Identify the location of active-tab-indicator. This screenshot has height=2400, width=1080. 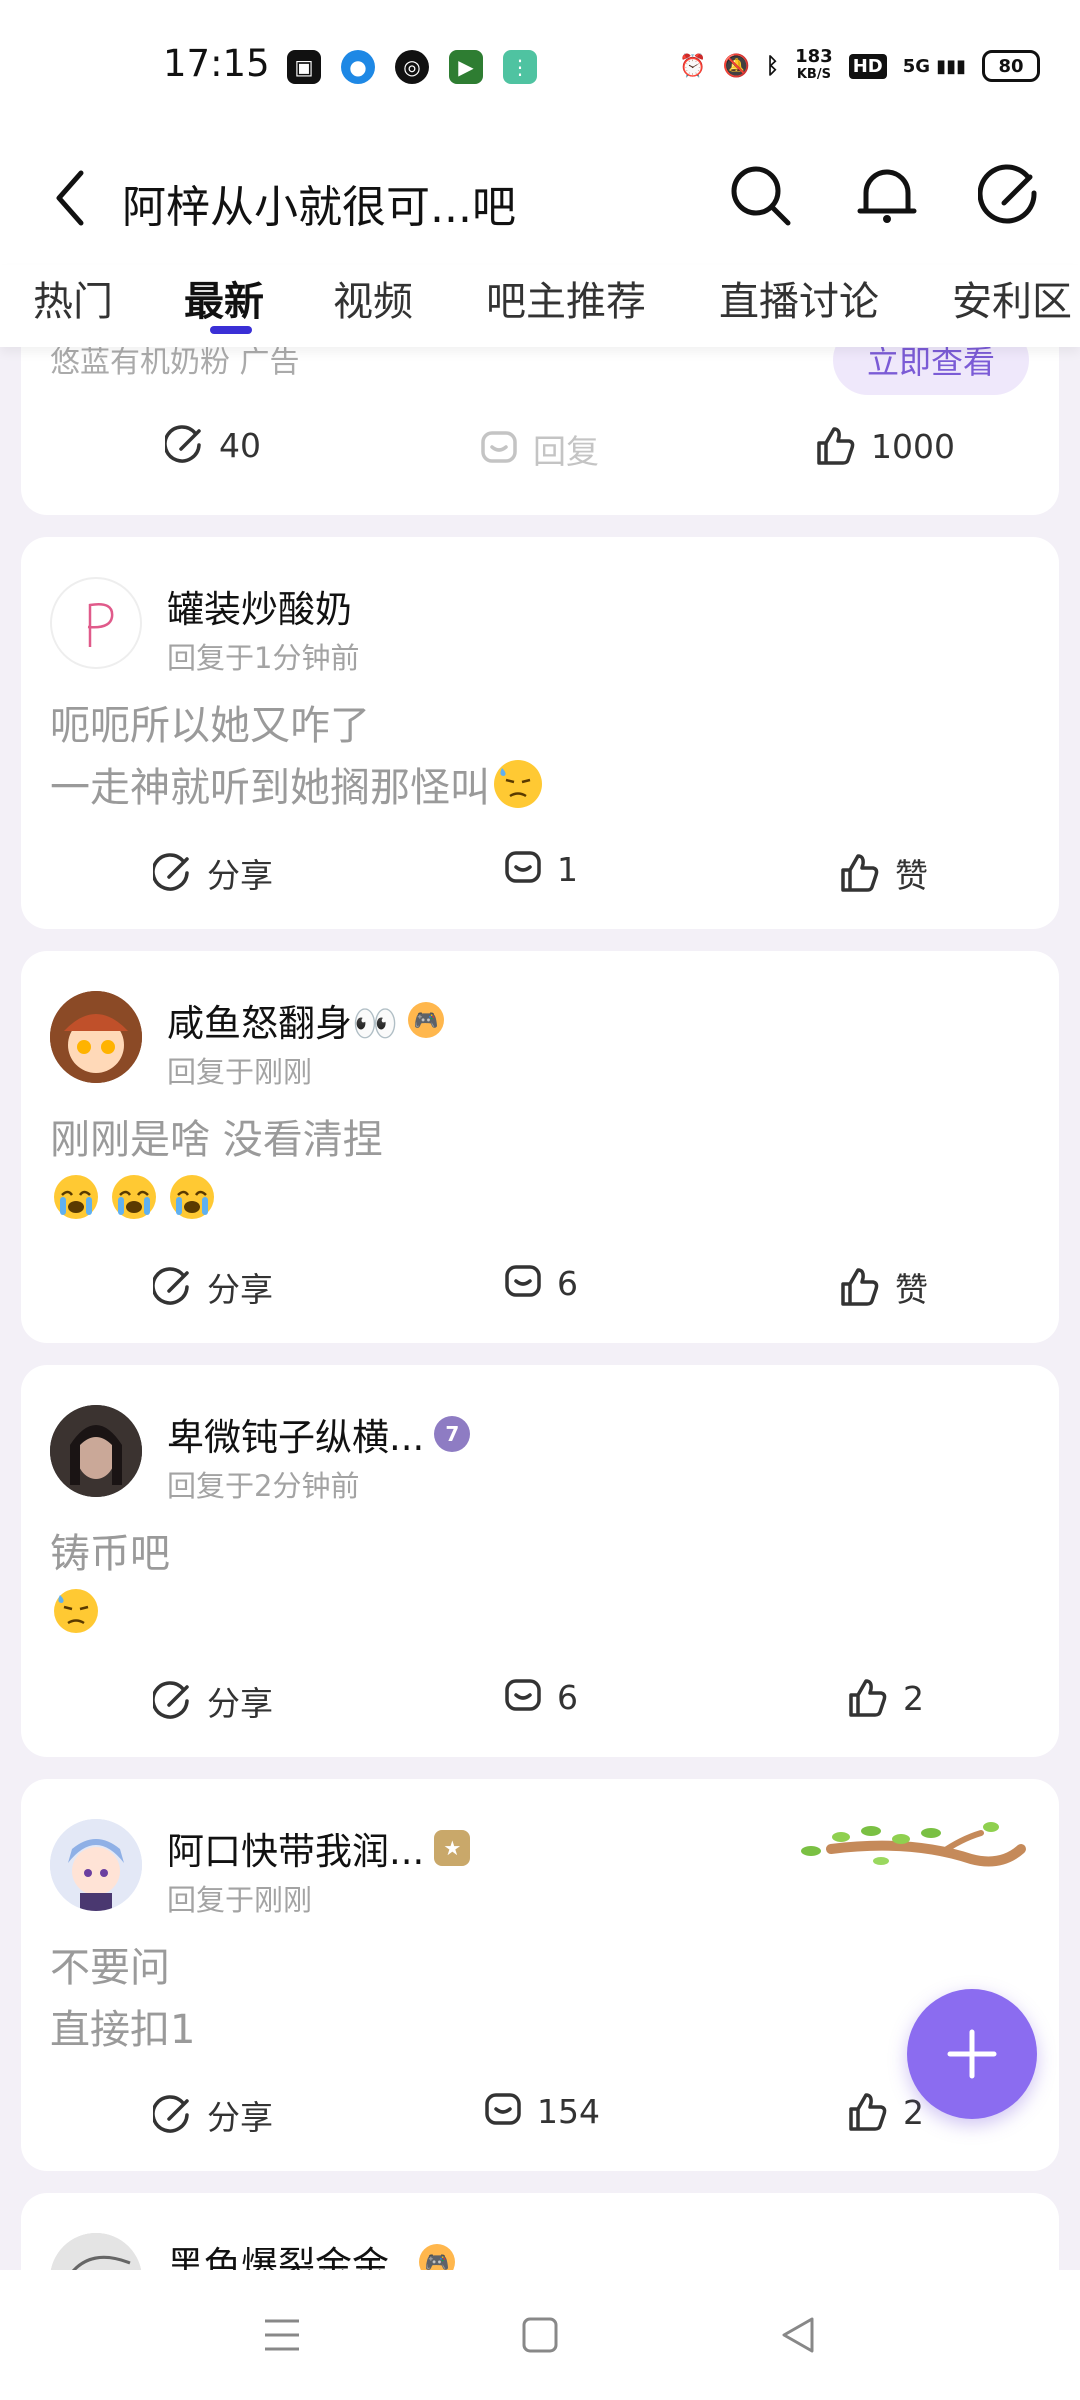
(231, 330).